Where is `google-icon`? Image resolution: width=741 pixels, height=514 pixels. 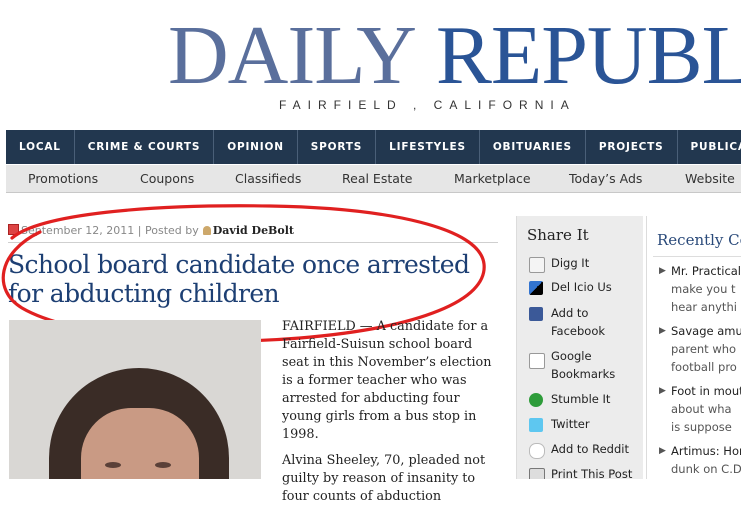 google-icon is located at coordinates (537, 361).